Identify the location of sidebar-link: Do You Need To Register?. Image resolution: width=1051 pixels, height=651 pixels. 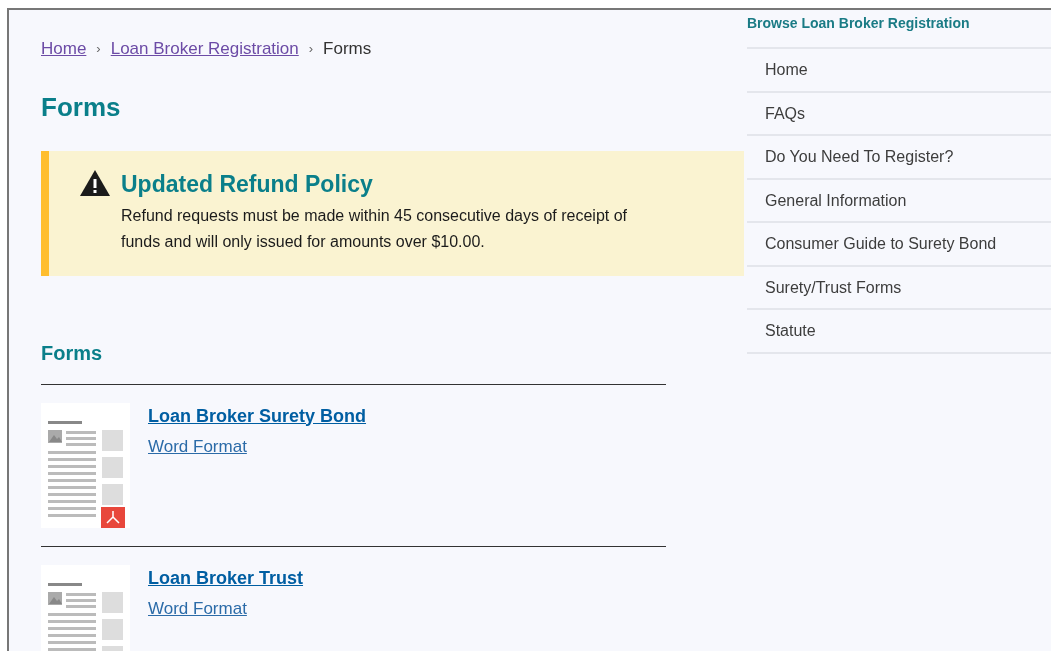
(899, 157).